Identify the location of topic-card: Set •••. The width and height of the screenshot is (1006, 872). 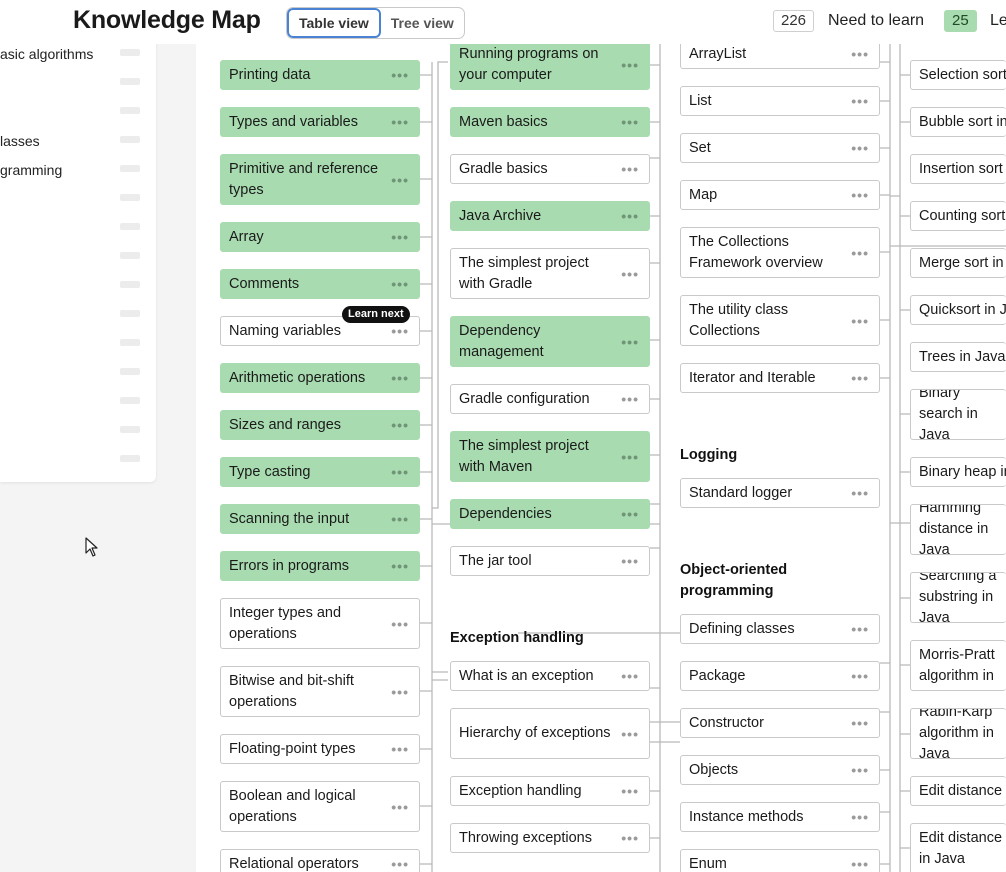
(780, 148).